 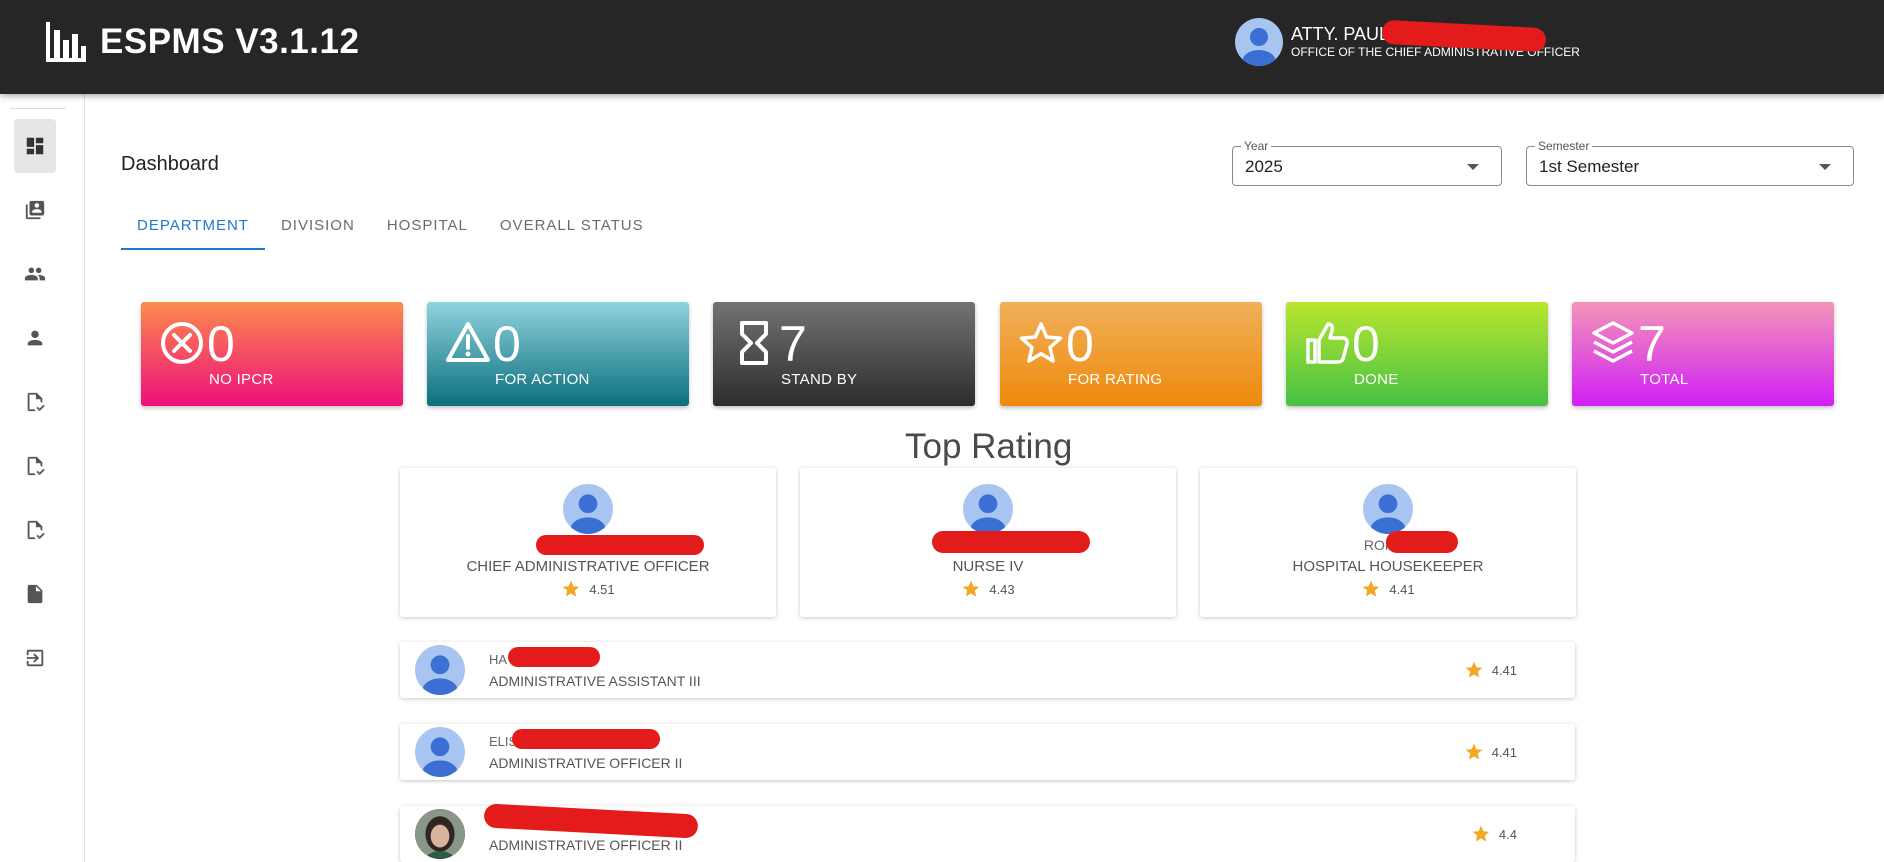 I want to click on stat-card-for-rating: 0 FOR RATING, so click(x=1131, y=354).